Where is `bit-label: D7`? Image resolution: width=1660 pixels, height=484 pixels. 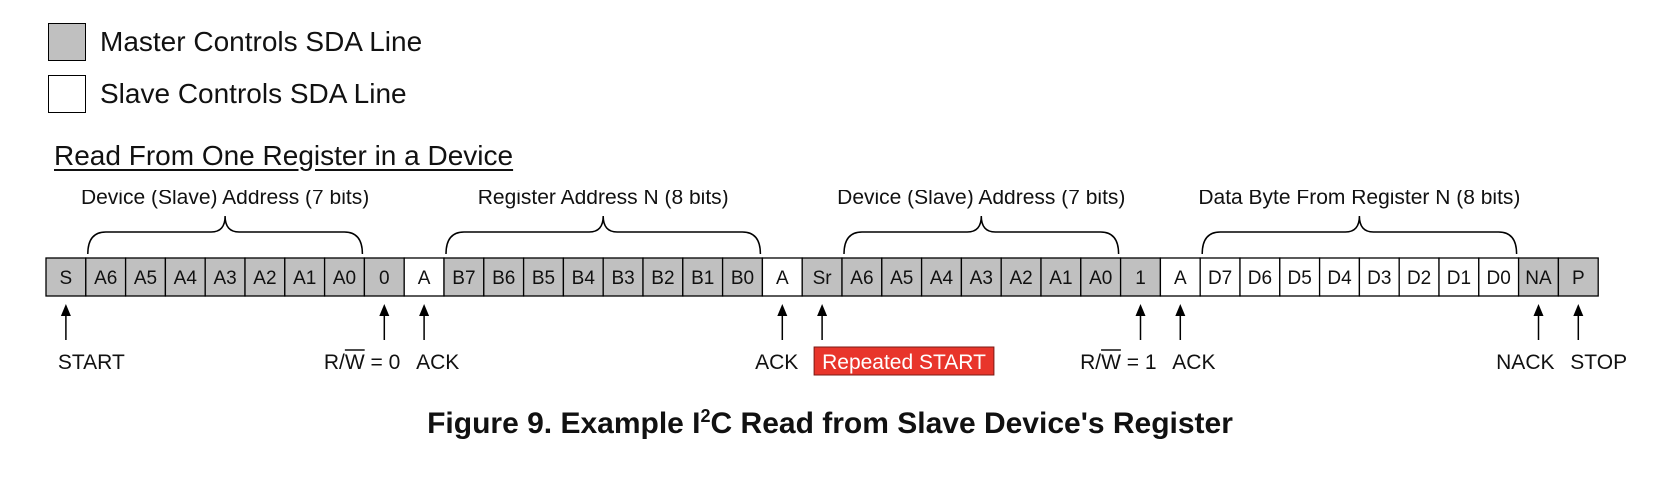 bit-label: D7 is located at coordinates (1220, 278).